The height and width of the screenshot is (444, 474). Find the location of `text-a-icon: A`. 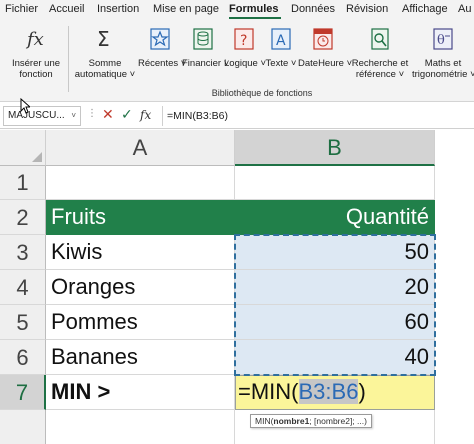

text-a-icon: A is located at coordinates (281, 40).